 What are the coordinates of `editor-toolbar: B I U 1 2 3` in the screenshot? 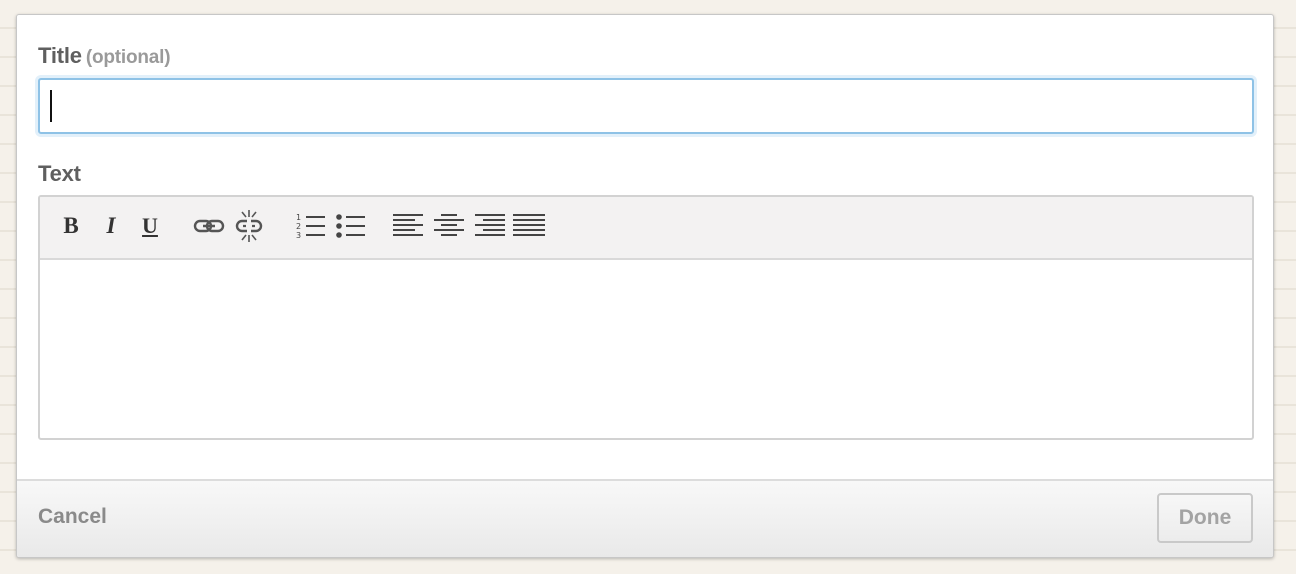 It's located at (646, 228).